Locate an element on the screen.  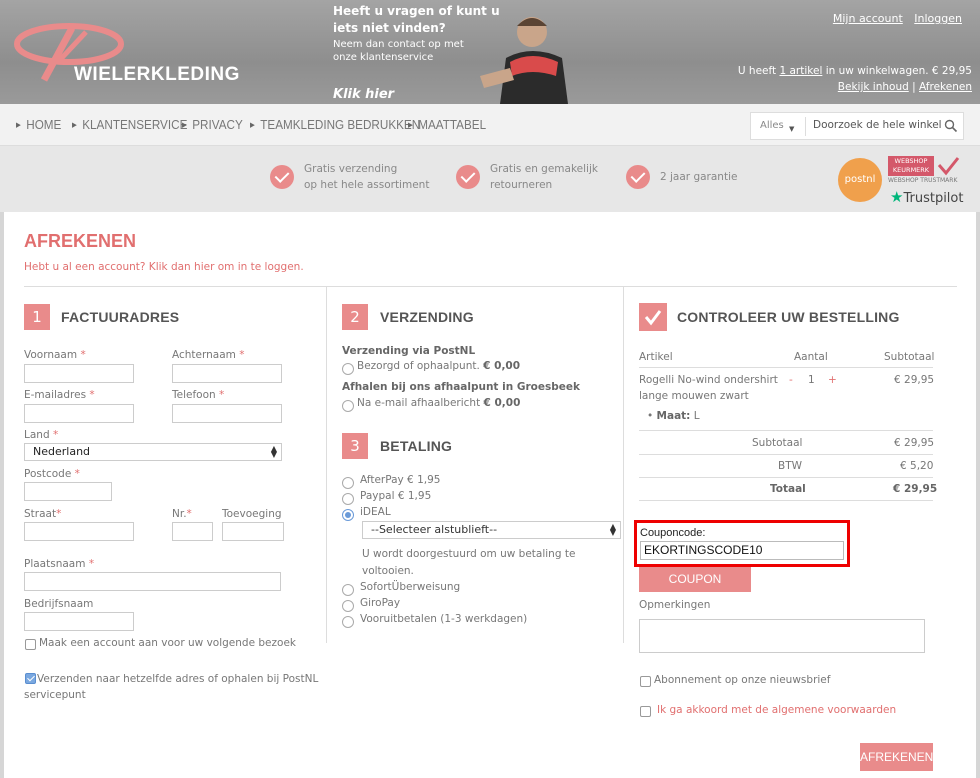
select-arrows-icon: ▲ ▼ is located at coordinates (612, 529).